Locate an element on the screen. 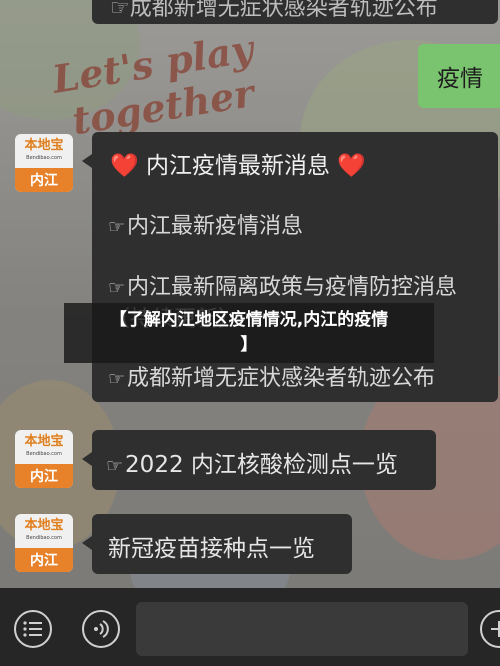  user-message-bubble: 疫情 is located at coordinates (459, 76).